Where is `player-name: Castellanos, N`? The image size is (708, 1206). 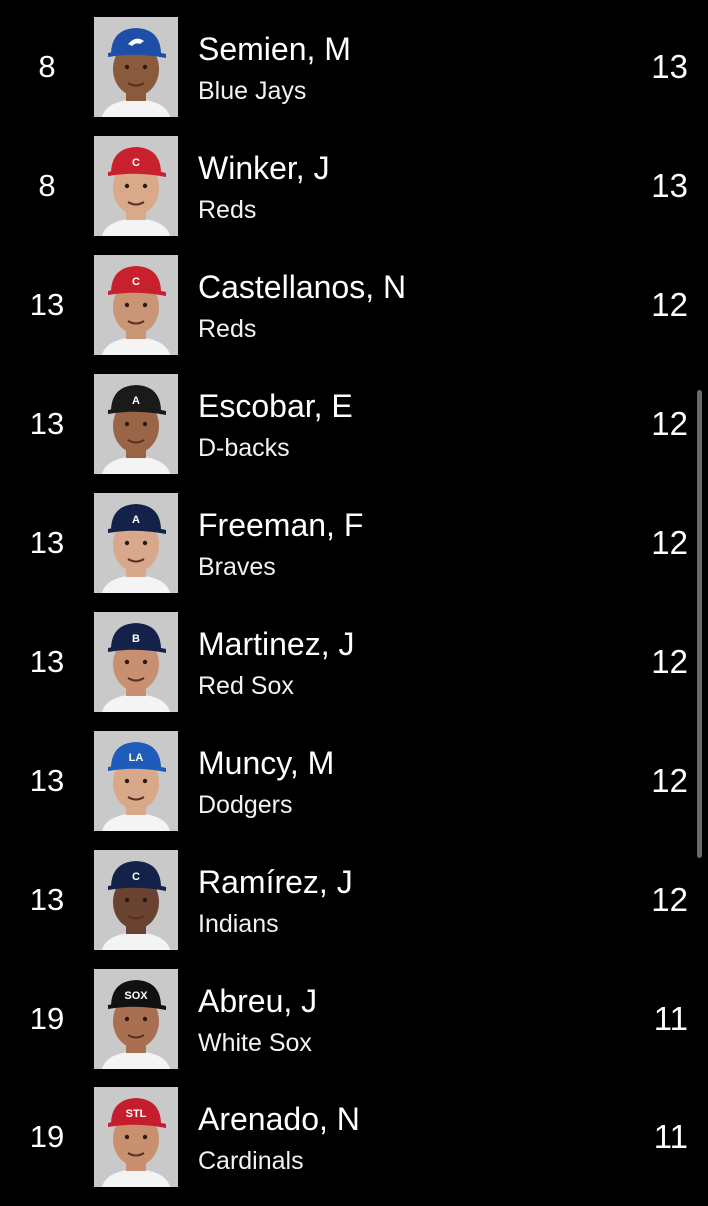
player-name: Castellanos, N is located at coordinates (302, 287).